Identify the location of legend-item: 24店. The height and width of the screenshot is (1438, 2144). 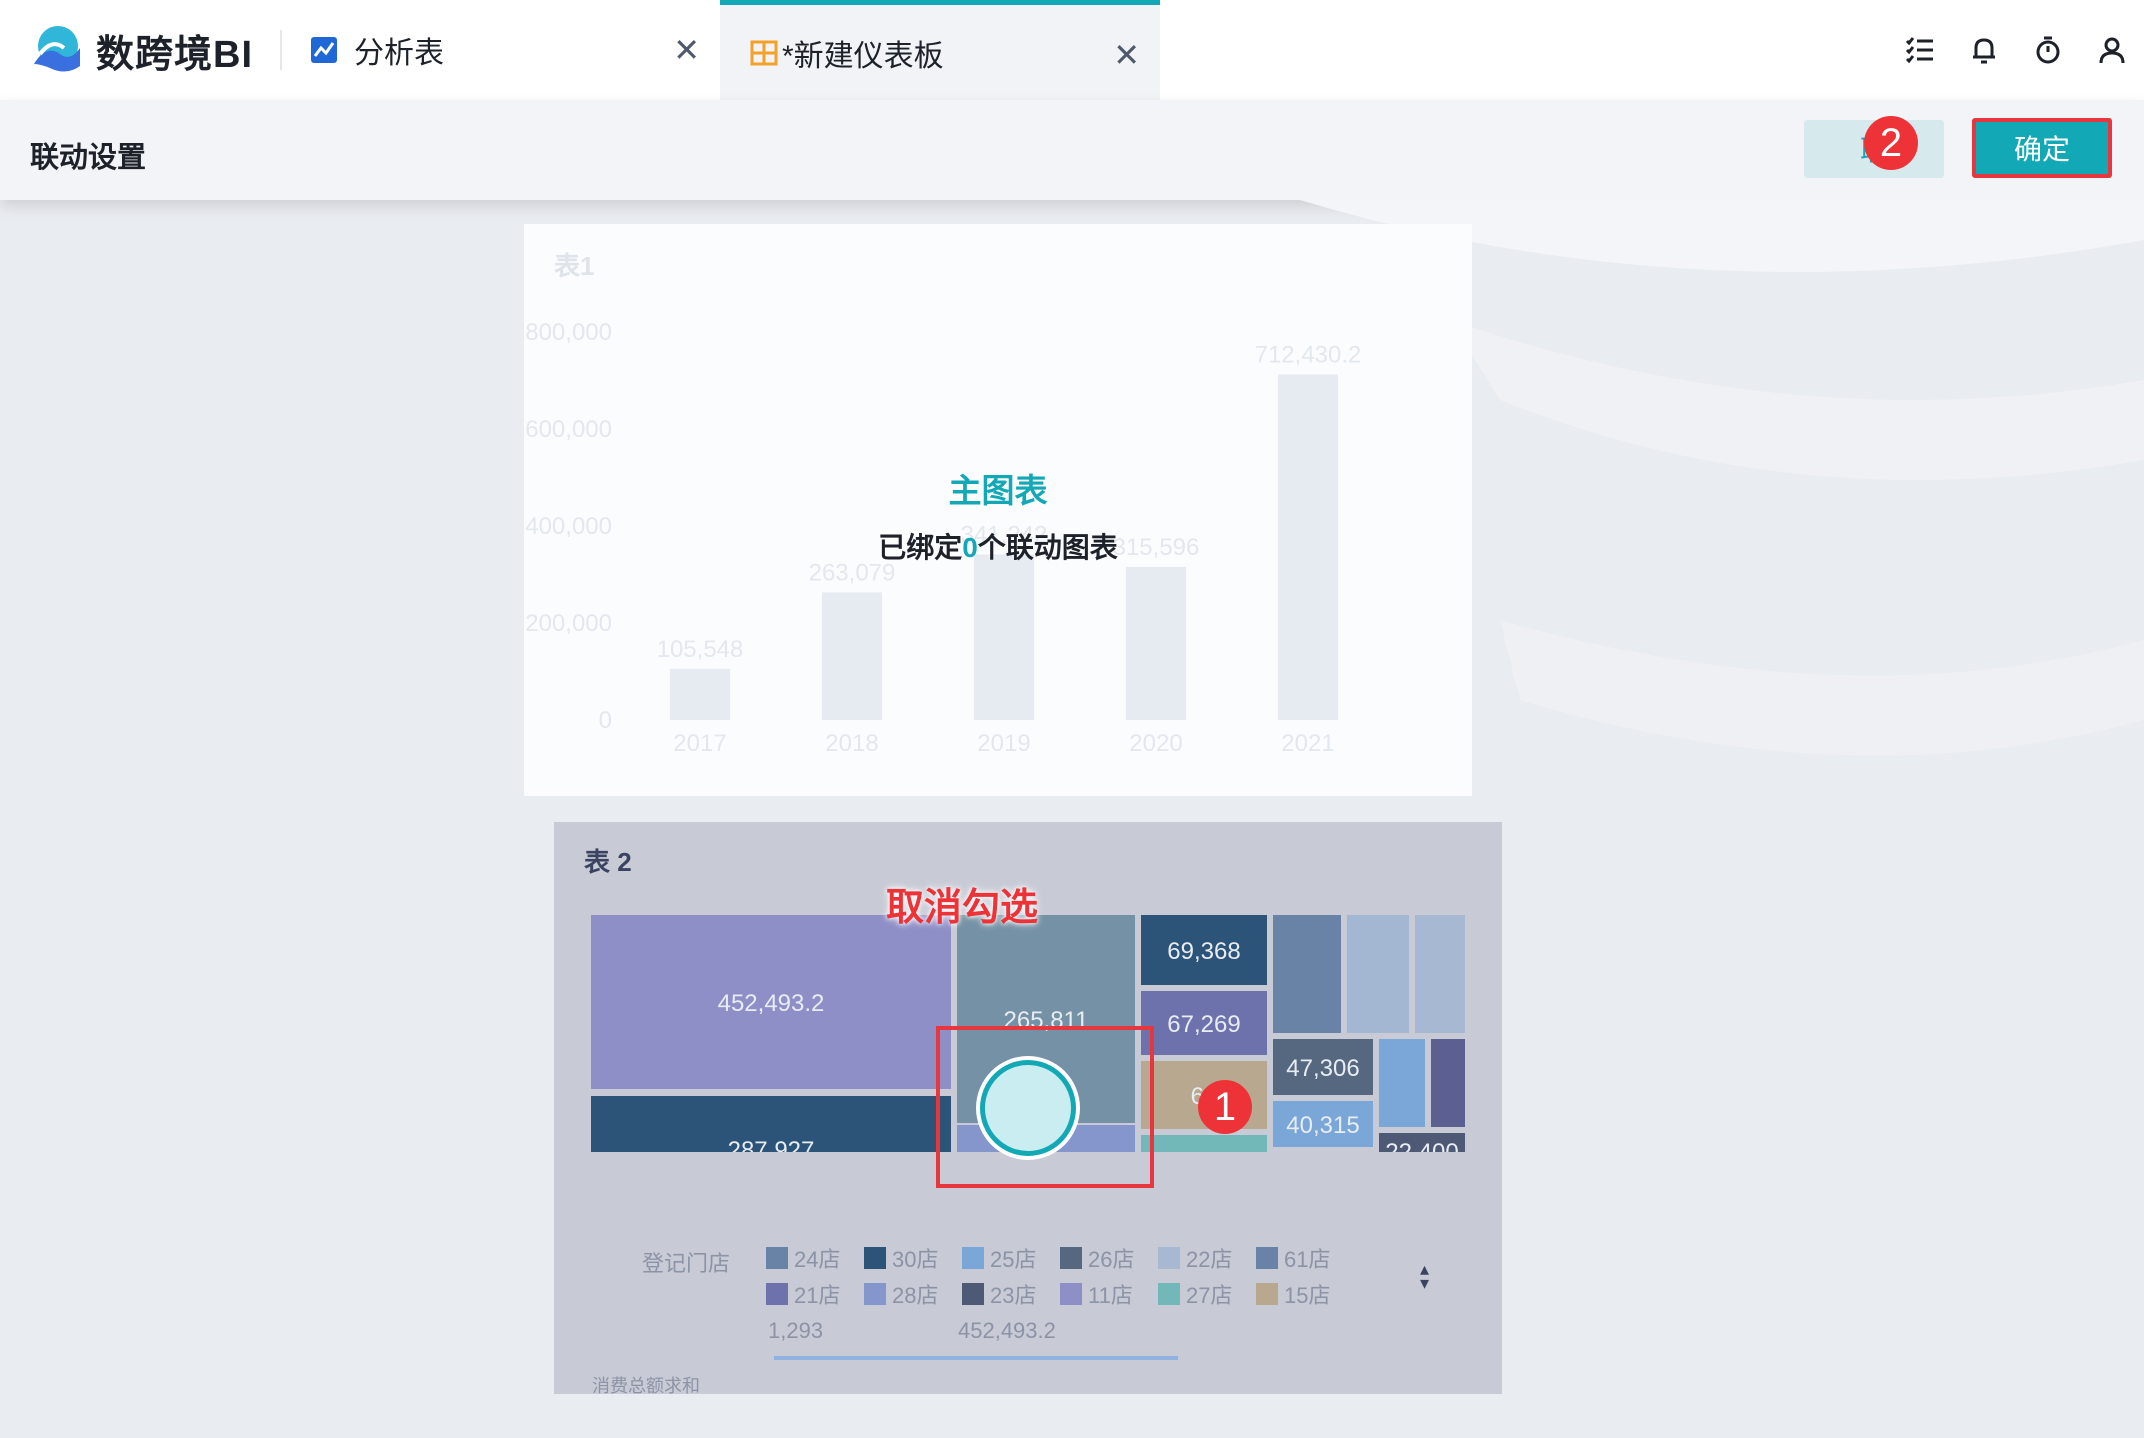
(803, 1258).